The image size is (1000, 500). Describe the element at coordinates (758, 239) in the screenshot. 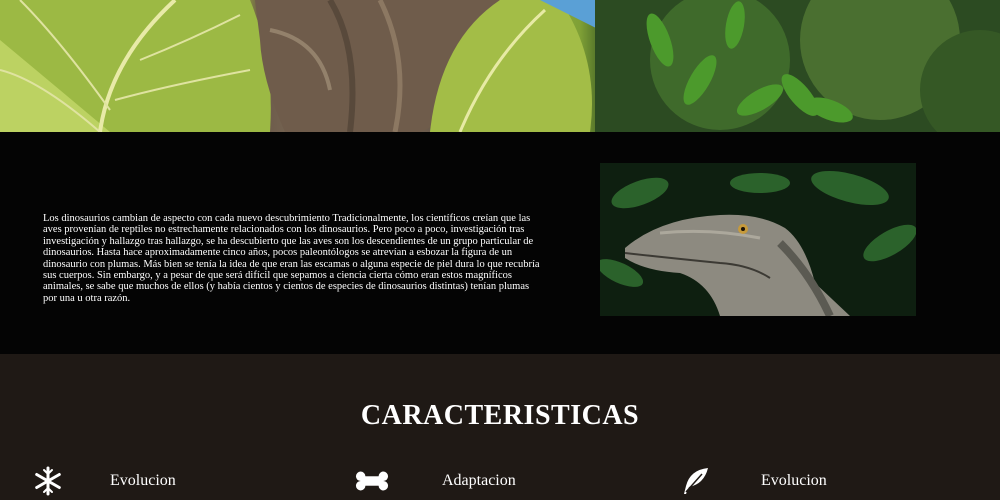

I see `raptor-photo` at that location.